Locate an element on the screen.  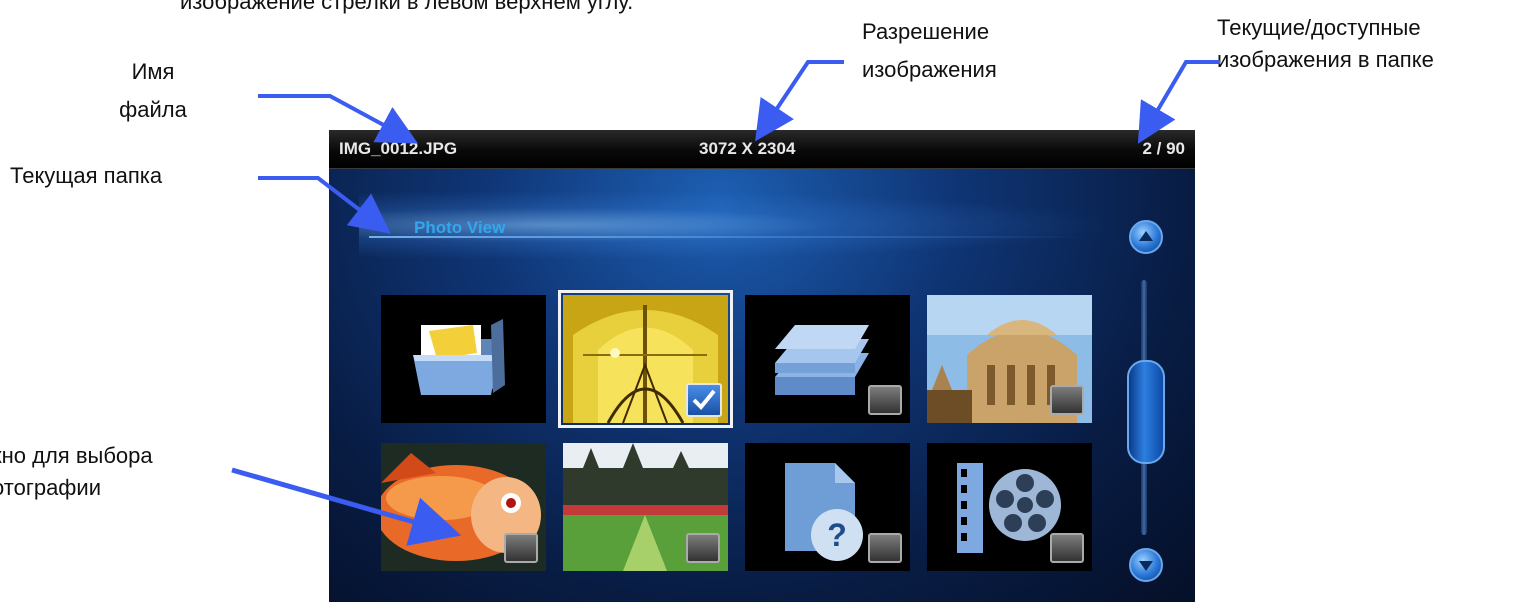
thumbnail-fish is located at coordinates (463, 507).